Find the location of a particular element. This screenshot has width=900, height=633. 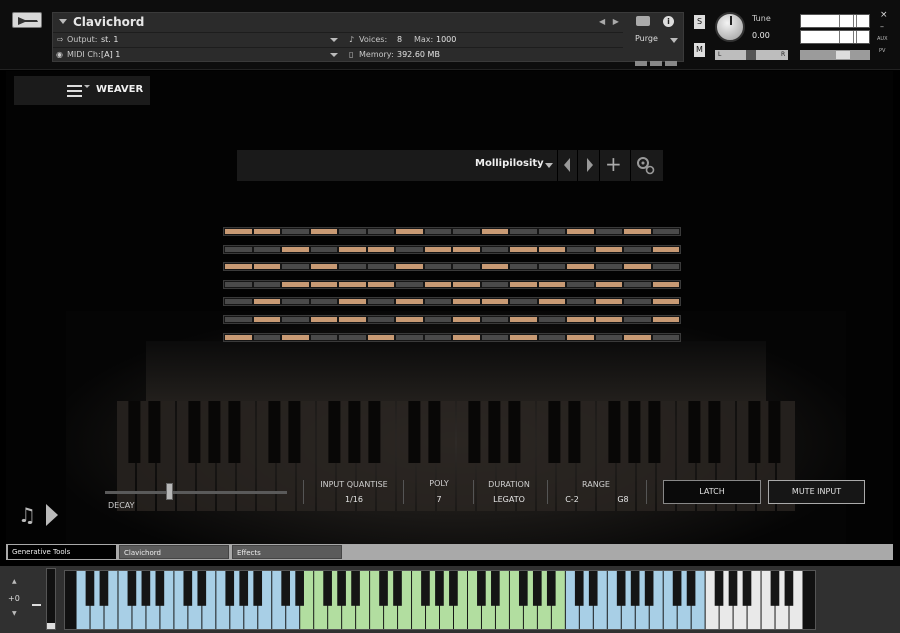

tune-knob is located at coordinates (730, 27).